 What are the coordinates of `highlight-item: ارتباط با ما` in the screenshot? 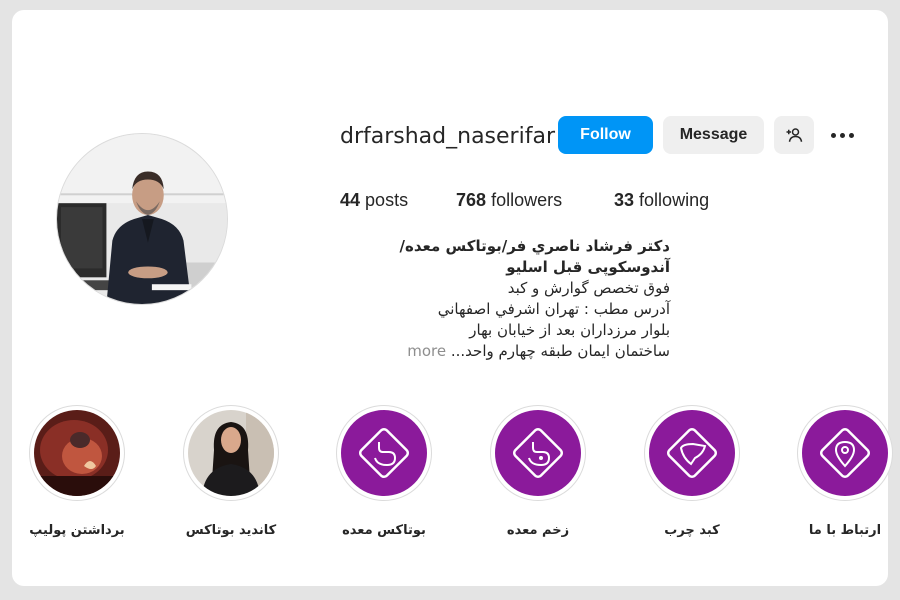 It's located at (845, 471).